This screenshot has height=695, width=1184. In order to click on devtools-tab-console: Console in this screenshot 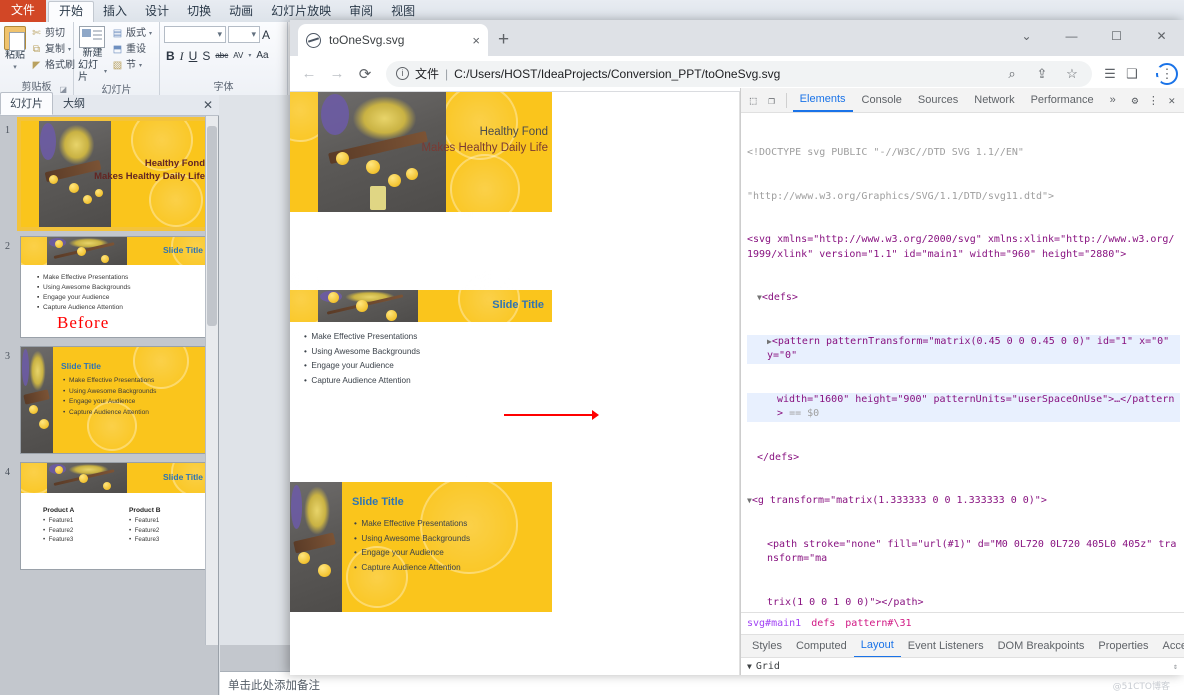, I will do `click(882, 100)`.